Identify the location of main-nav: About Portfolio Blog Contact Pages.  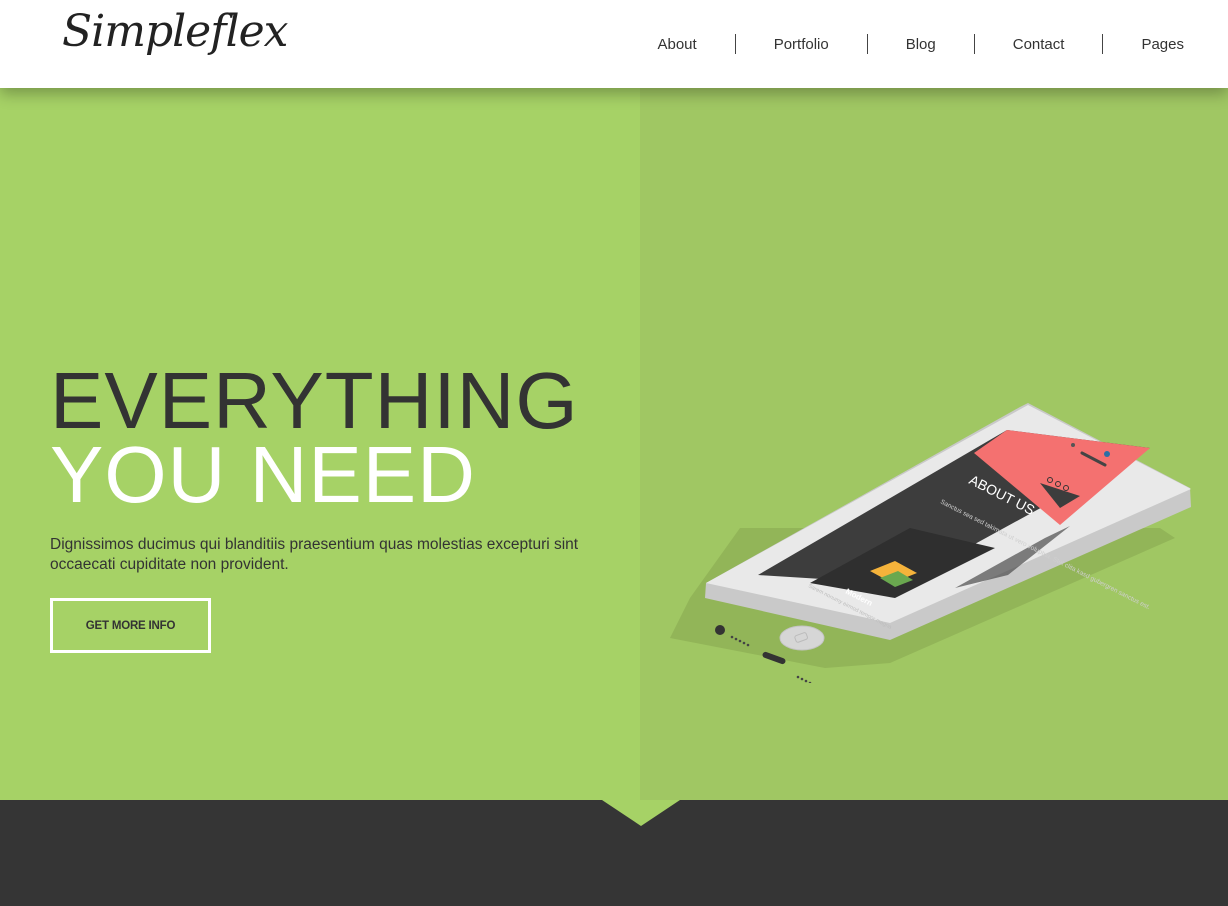
(920, 44).